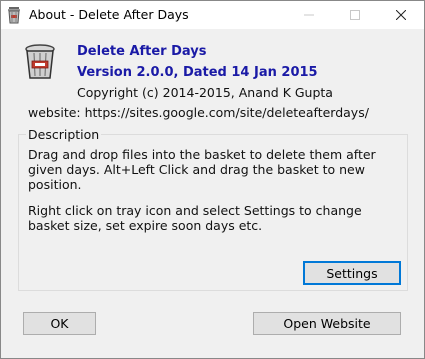 The height and width of the screenshot is (359, 425). What do you see at coordinates (59, 323) in the screenshot?
I see `ok-button: OK` at bounding box center [59, 323].